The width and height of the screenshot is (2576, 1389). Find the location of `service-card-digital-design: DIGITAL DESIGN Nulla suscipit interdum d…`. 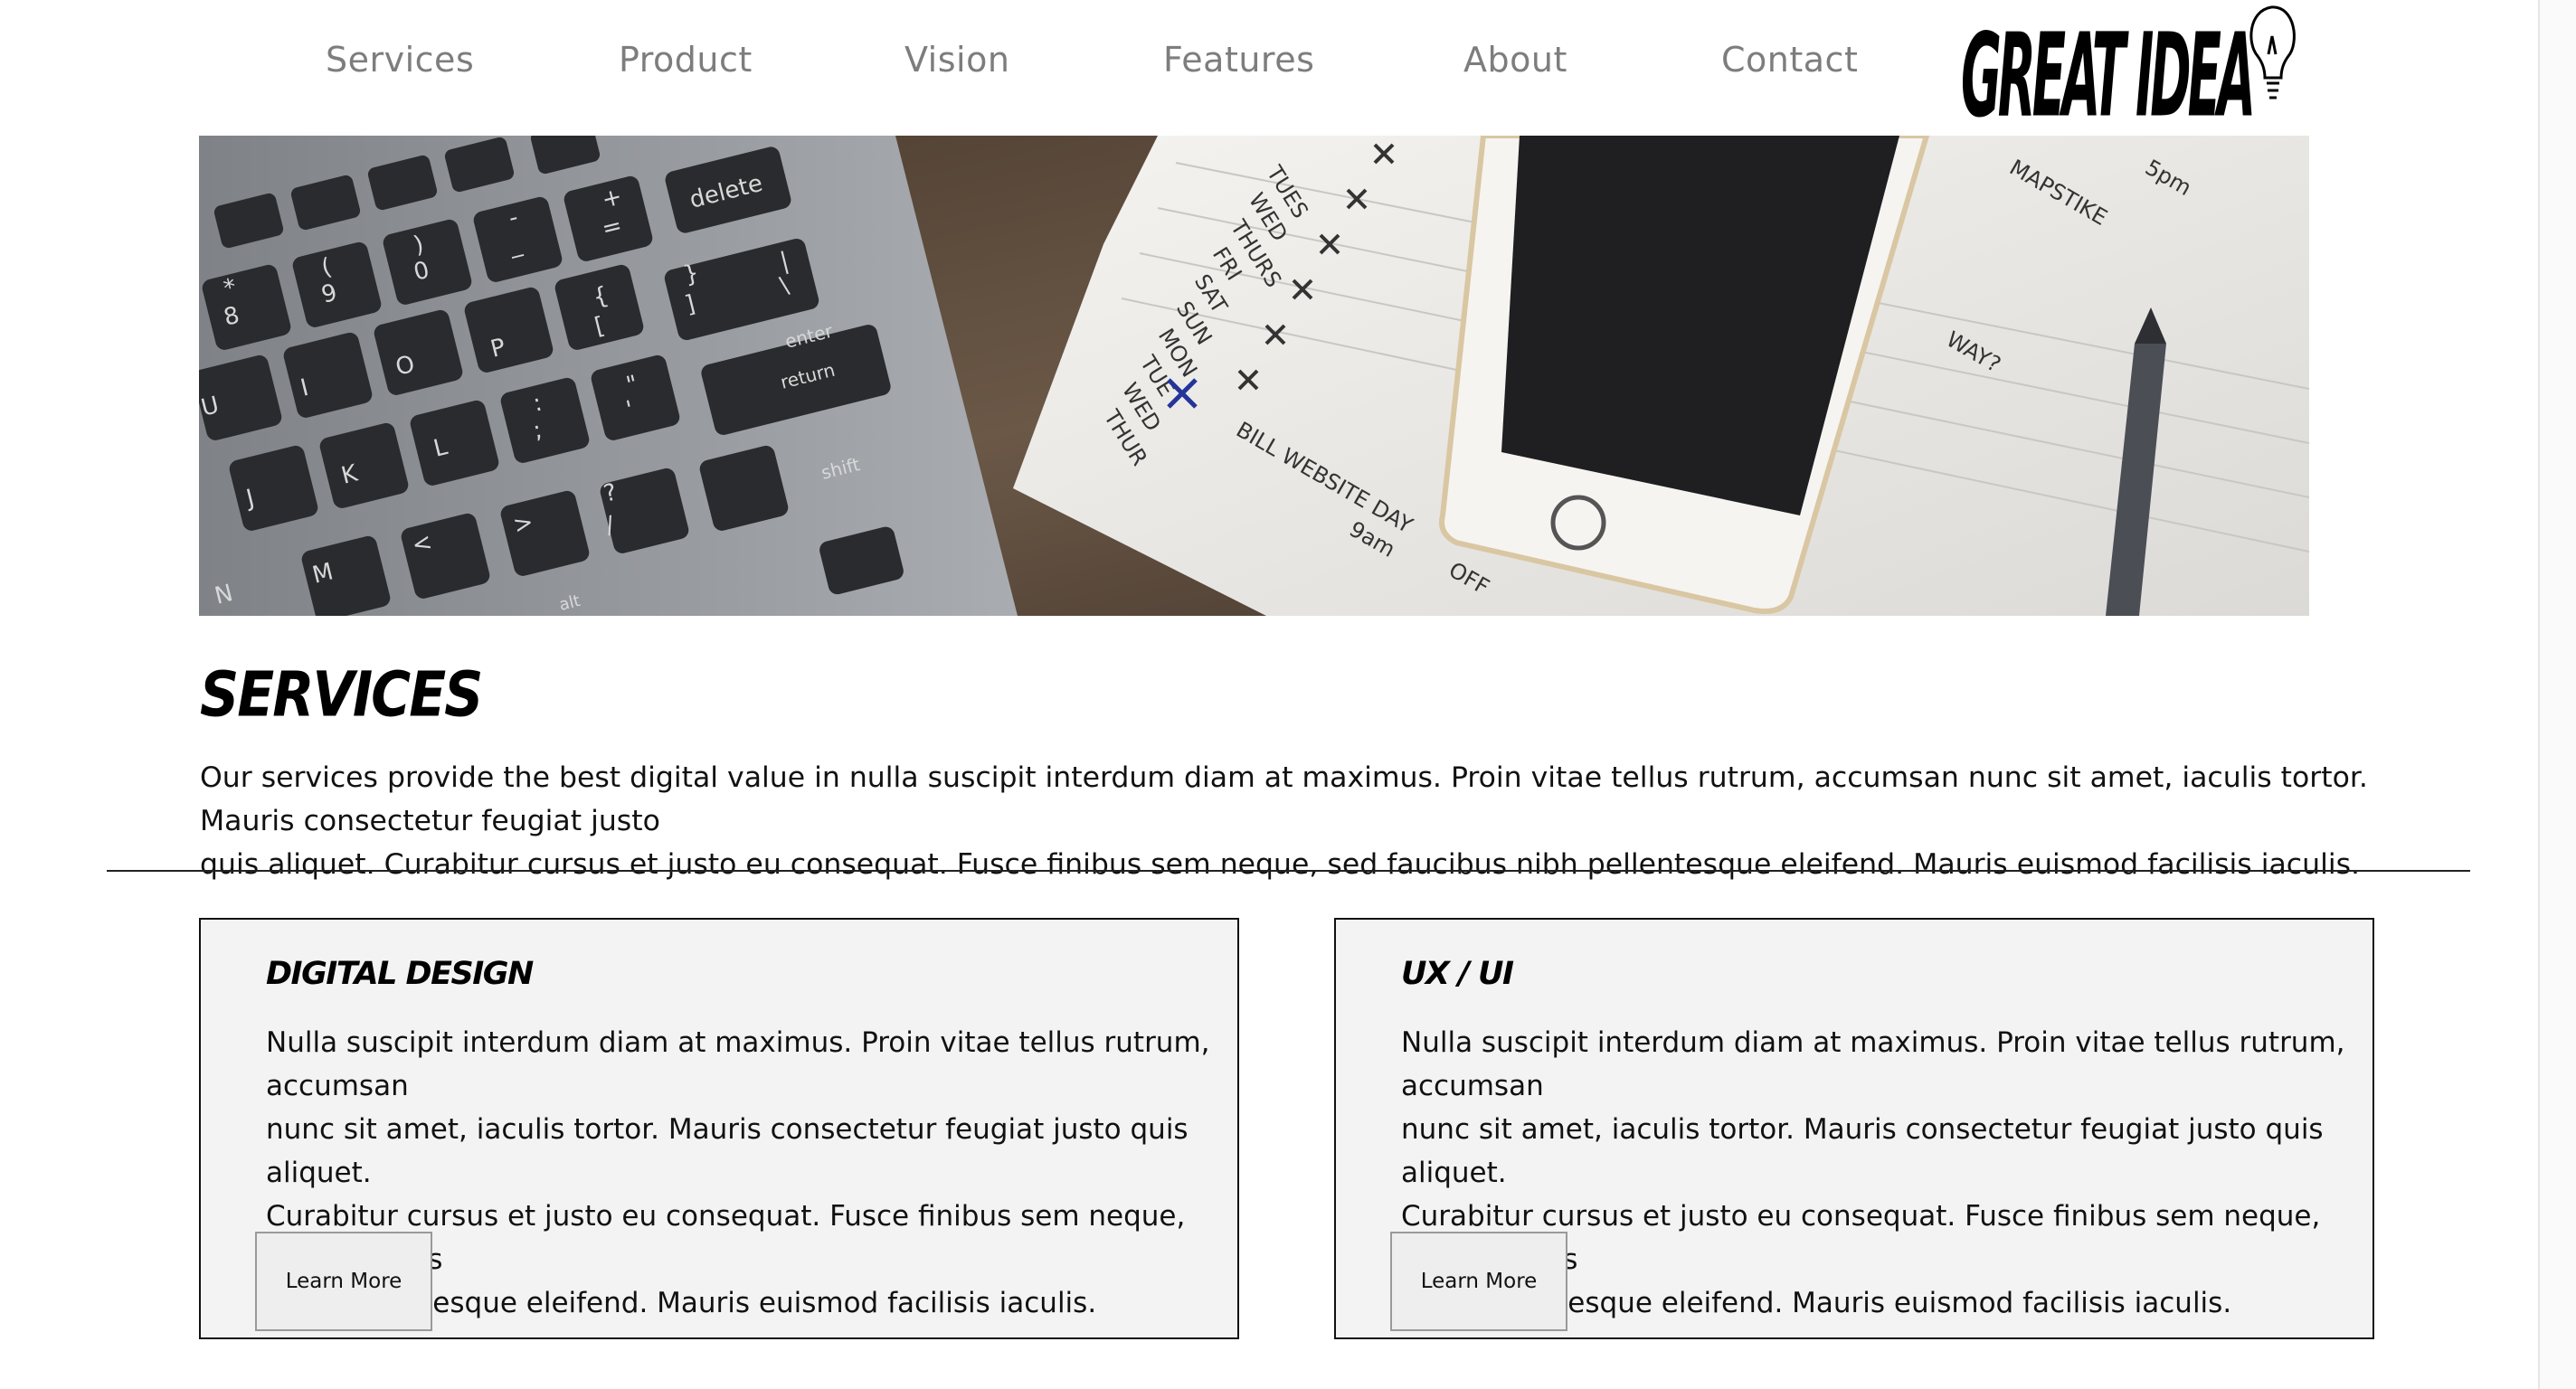

service-card-digital-design: DIGITAL DESIGN Nulla suscipit interdum d… is located at coordinates (719, 1128).